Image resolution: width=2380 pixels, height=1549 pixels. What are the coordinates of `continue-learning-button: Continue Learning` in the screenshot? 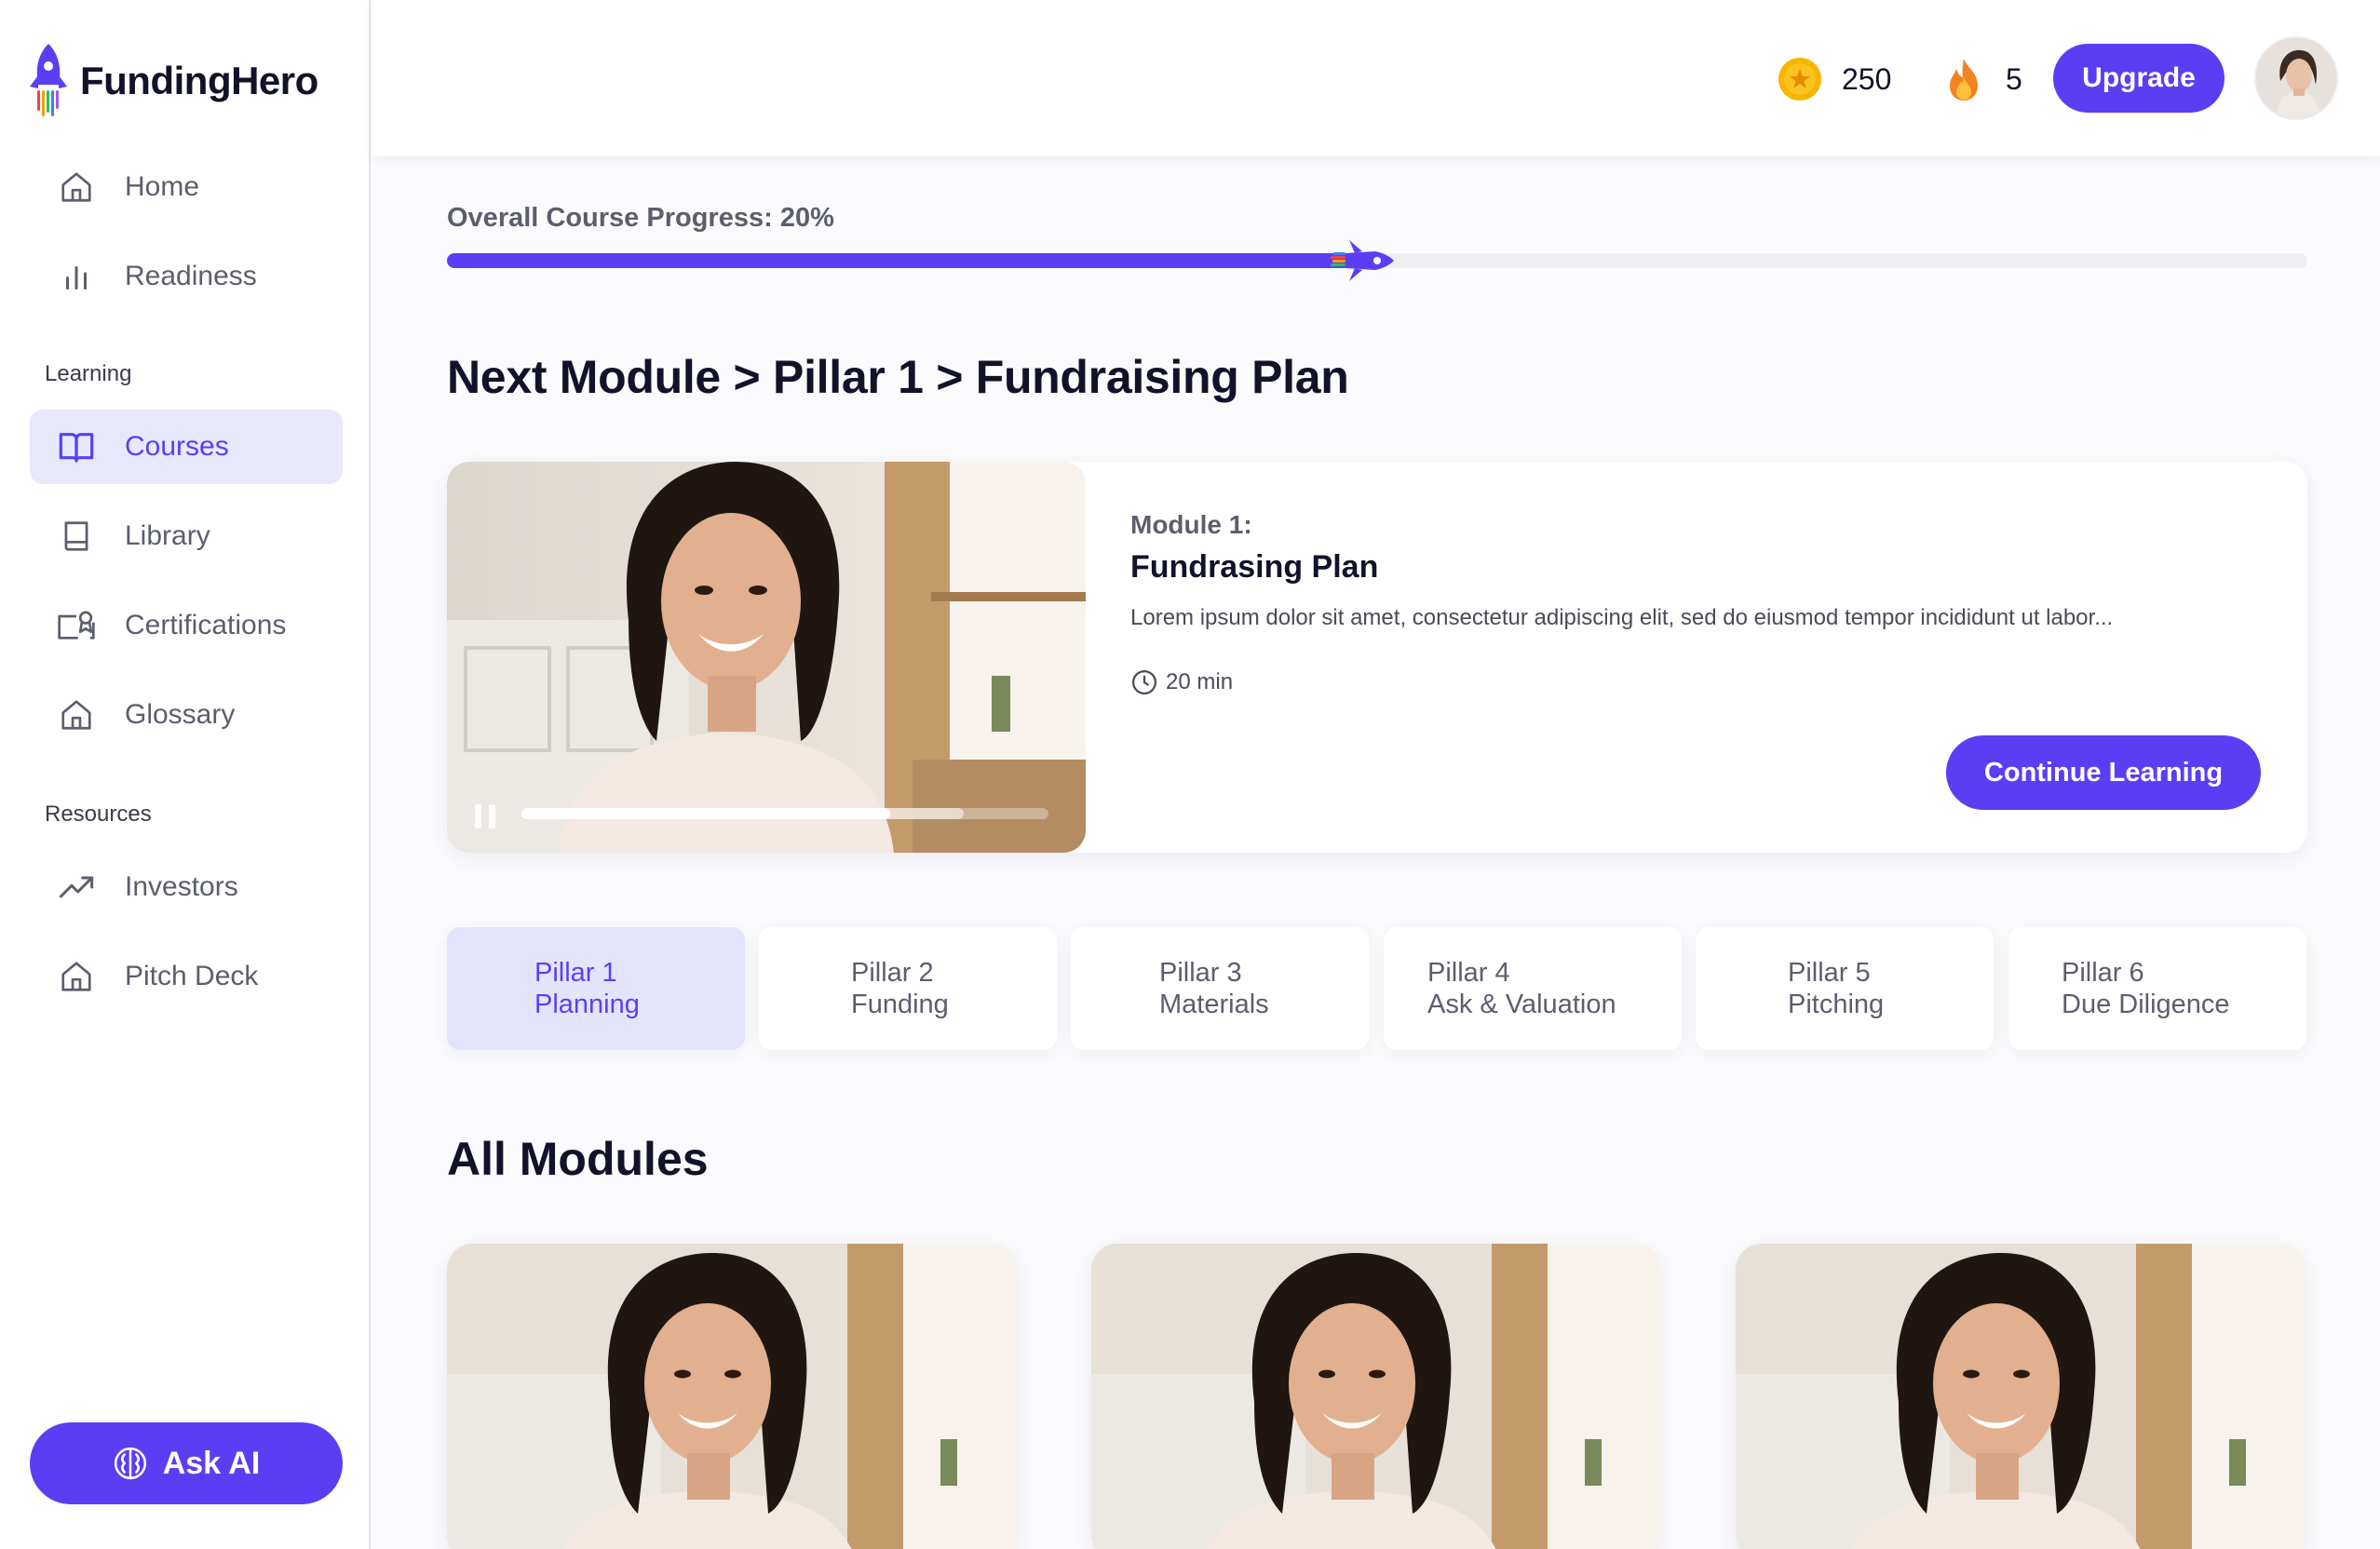 It's located at (2103, 773).